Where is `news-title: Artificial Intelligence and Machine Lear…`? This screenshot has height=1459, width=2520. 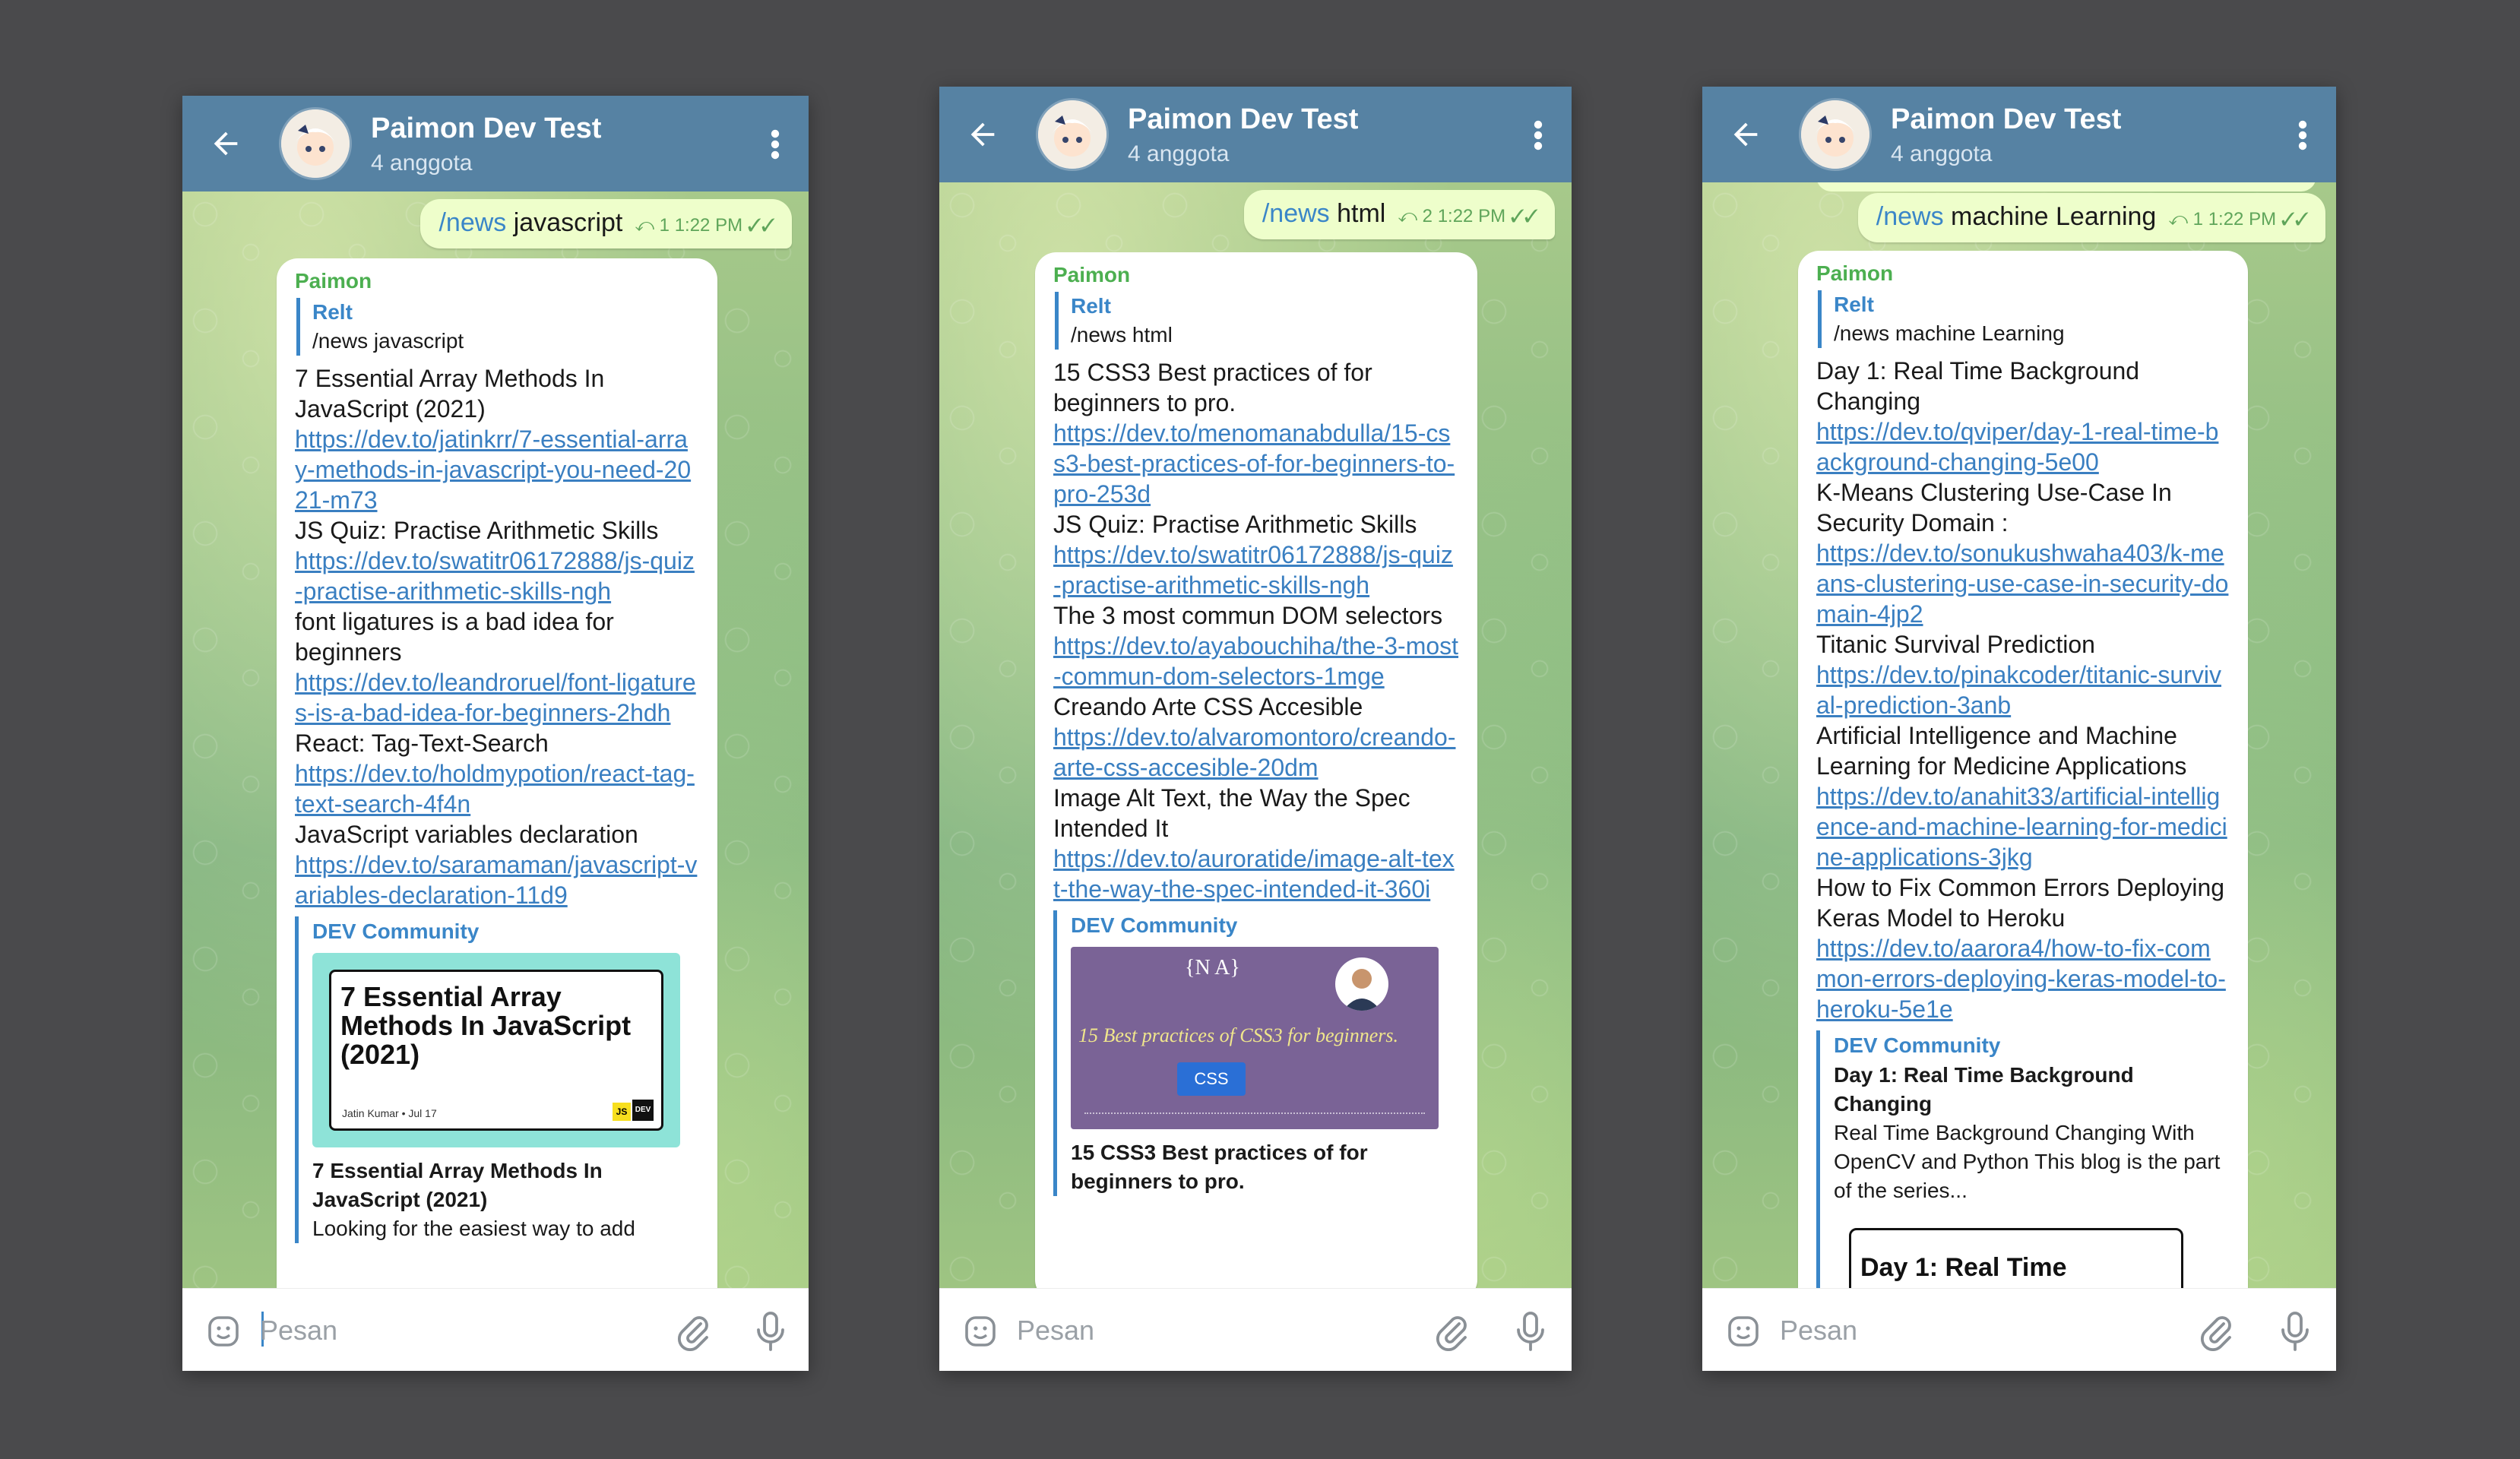
news-title: Artificial Intelligence and Machine Lear… is located at coordinates (2001, 751).